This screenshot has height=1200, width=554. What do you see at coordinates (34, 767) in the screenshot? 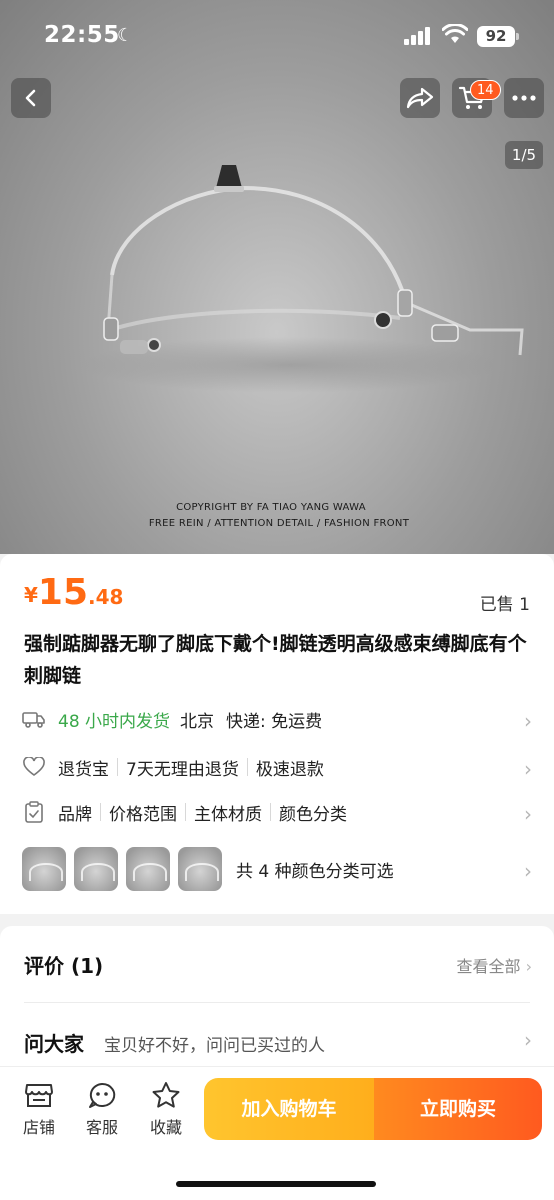
I see `heart-shield-icon` at bounding box center [34, 767].